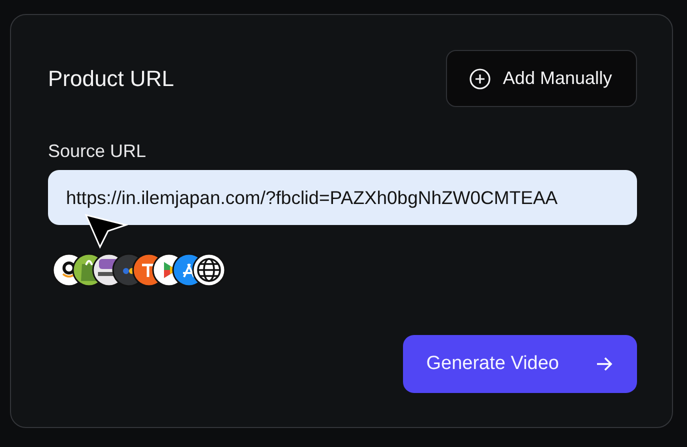 The image size is (687, 447). I want to click on section-title: Product URL, so click(111, 79).